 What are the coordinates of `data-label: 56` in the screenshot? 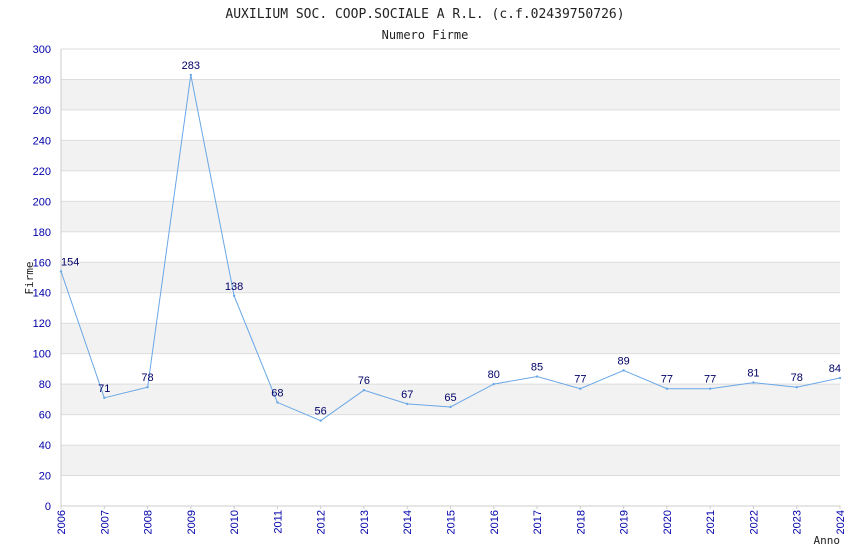 It's located at (321, 412).